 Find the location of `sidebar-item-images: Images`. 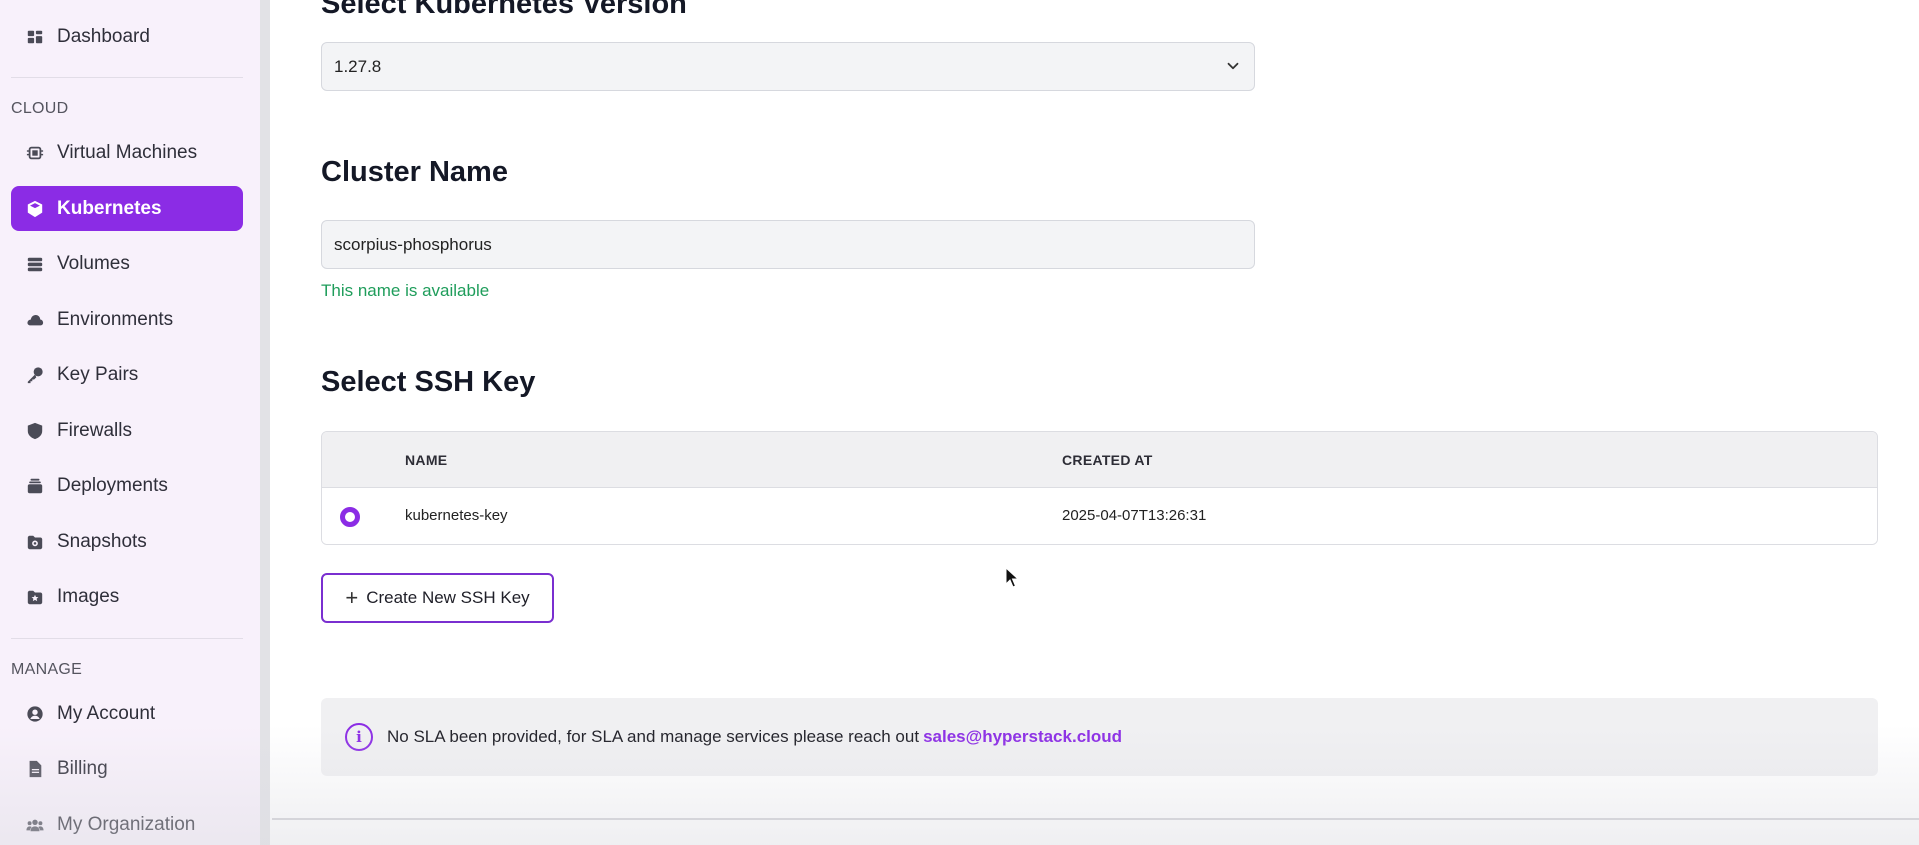

sidebar-item-images: Images is located at coordinates (127, 596).